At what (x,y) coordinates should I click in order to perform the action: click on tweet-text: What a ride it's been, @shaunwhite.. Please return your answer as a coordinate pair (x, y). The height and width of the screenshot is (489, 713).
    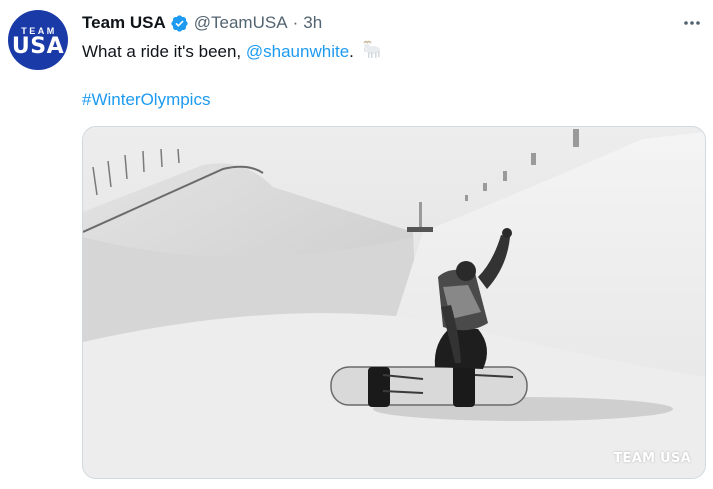
    Looking at the image, I should click on (232, 53).